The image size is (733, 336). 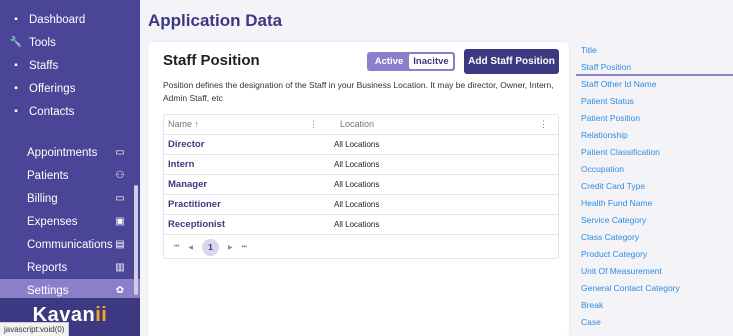 I want to click on sidebar-item-offerings: ▪ Offerings, so click(x=70, y=88).